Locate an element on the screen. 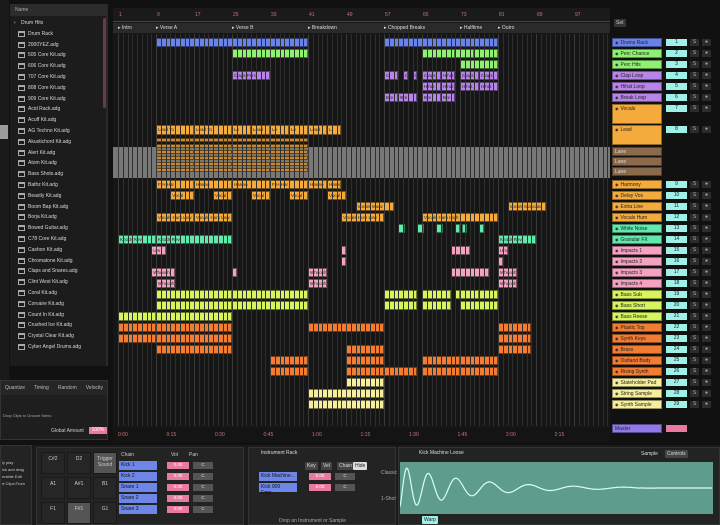  tab-controls: Controls is located at coordinates (676, 454).